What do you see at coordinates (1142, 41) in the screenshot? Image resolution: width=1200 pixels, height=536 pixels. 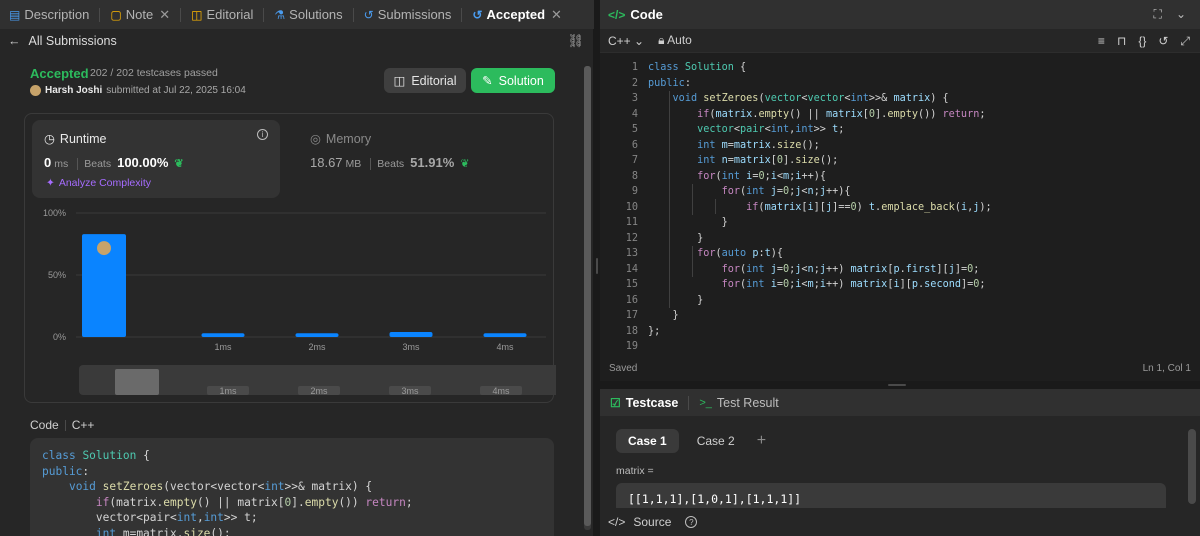 I see `braces-icon: {}` at bounding box center [1142, 41].